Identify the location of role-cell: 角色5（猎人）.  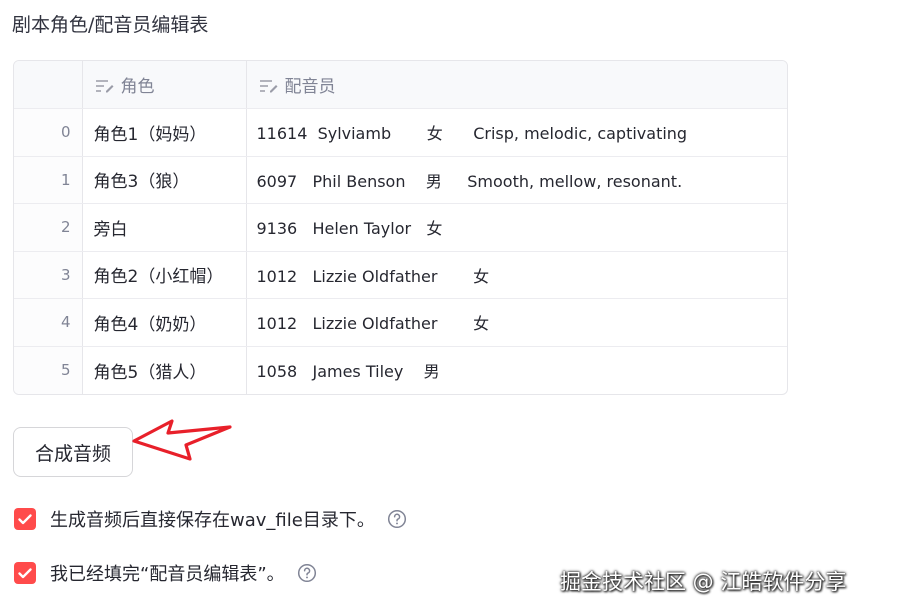
(164, 370).